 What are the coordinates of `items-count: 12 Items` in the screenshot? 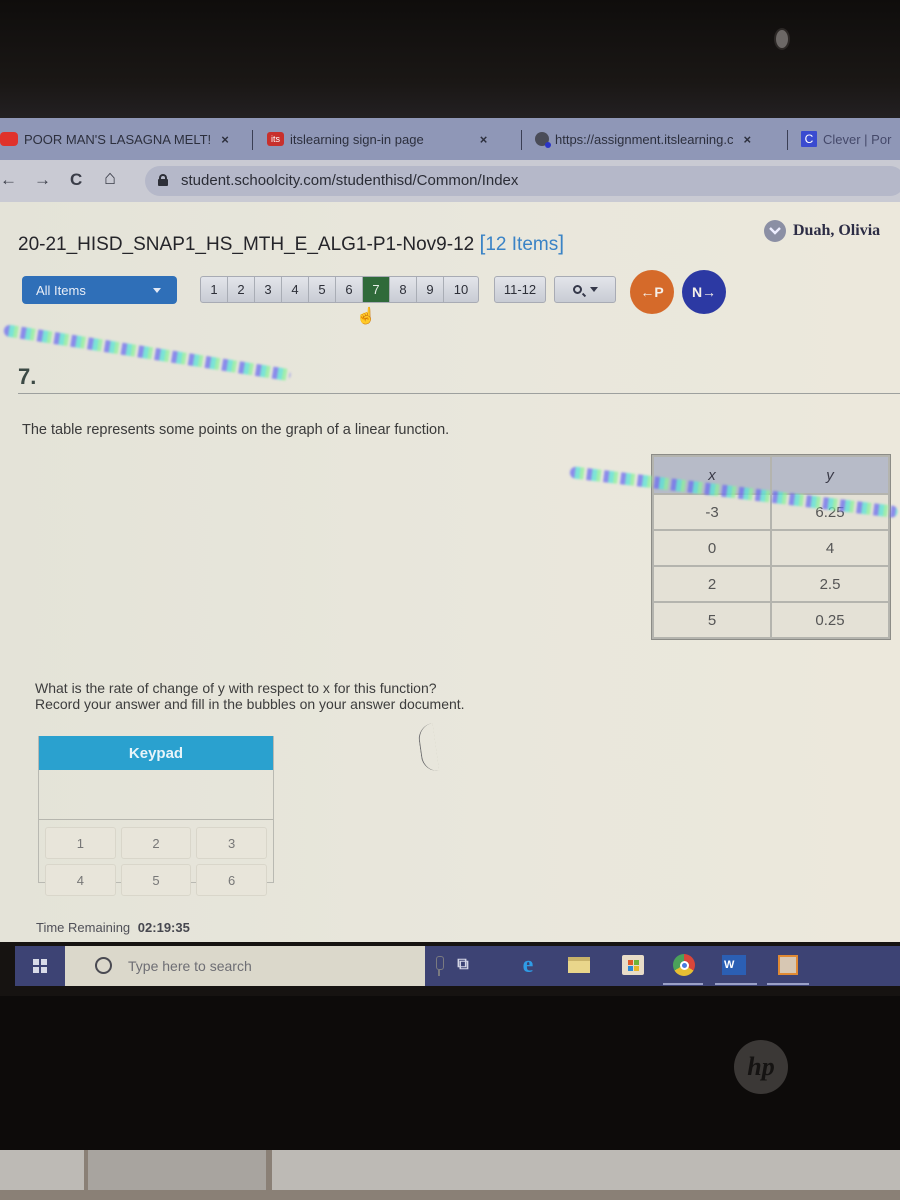 It's located at (522, 244).